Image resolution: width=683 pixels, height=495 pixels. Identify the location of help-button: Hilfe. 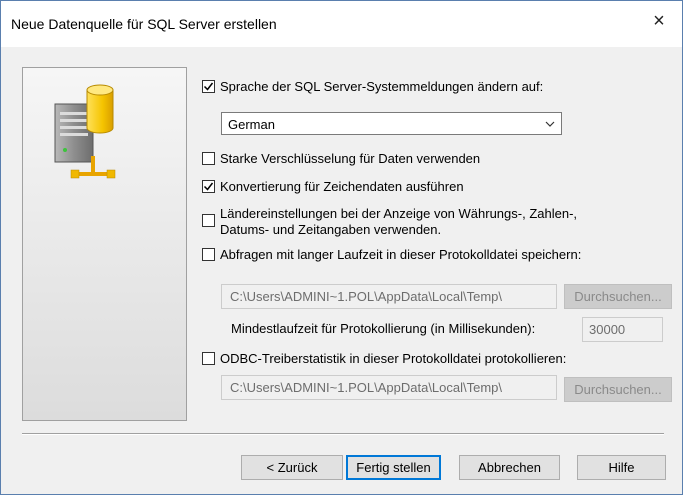
(621, 467).